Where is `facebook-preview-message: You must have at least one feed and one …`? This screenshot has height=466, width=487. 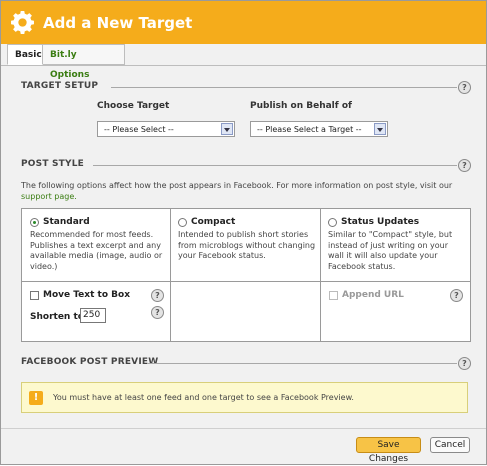
facebook-preview-message: You must have at least one feed and one … is located at coordinates (203, 397).